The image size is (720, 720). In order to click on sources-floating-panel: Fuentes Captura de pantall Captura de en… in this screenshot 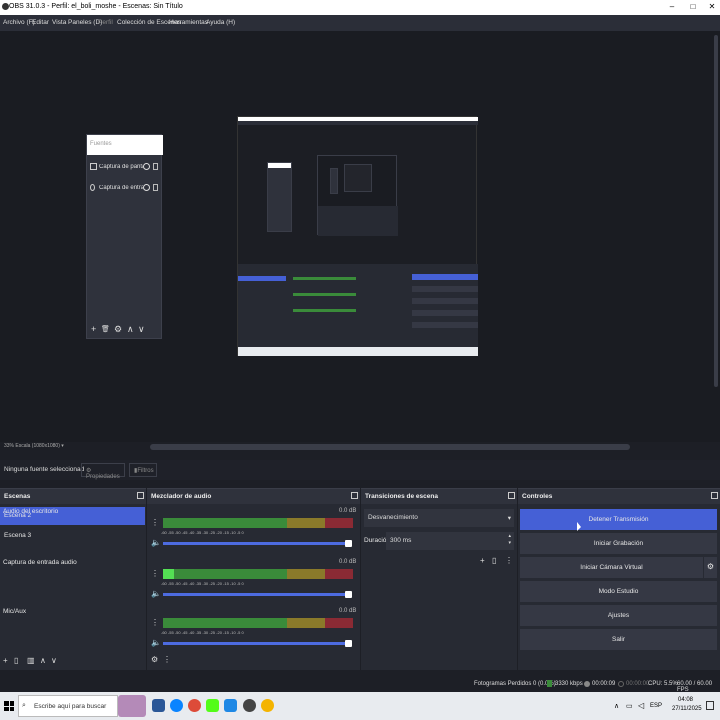, I will do `click(124, 236)`.